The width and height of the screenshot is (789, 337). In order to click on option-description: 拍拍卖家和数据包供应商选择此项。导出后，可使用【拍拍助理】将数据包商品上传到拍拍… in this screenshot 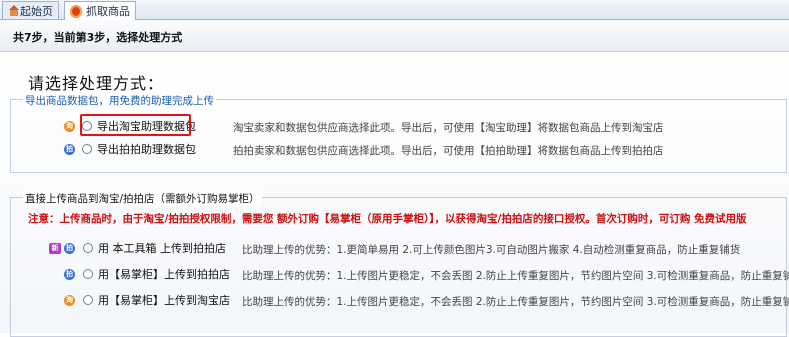, I will do `click(448, 151)`.